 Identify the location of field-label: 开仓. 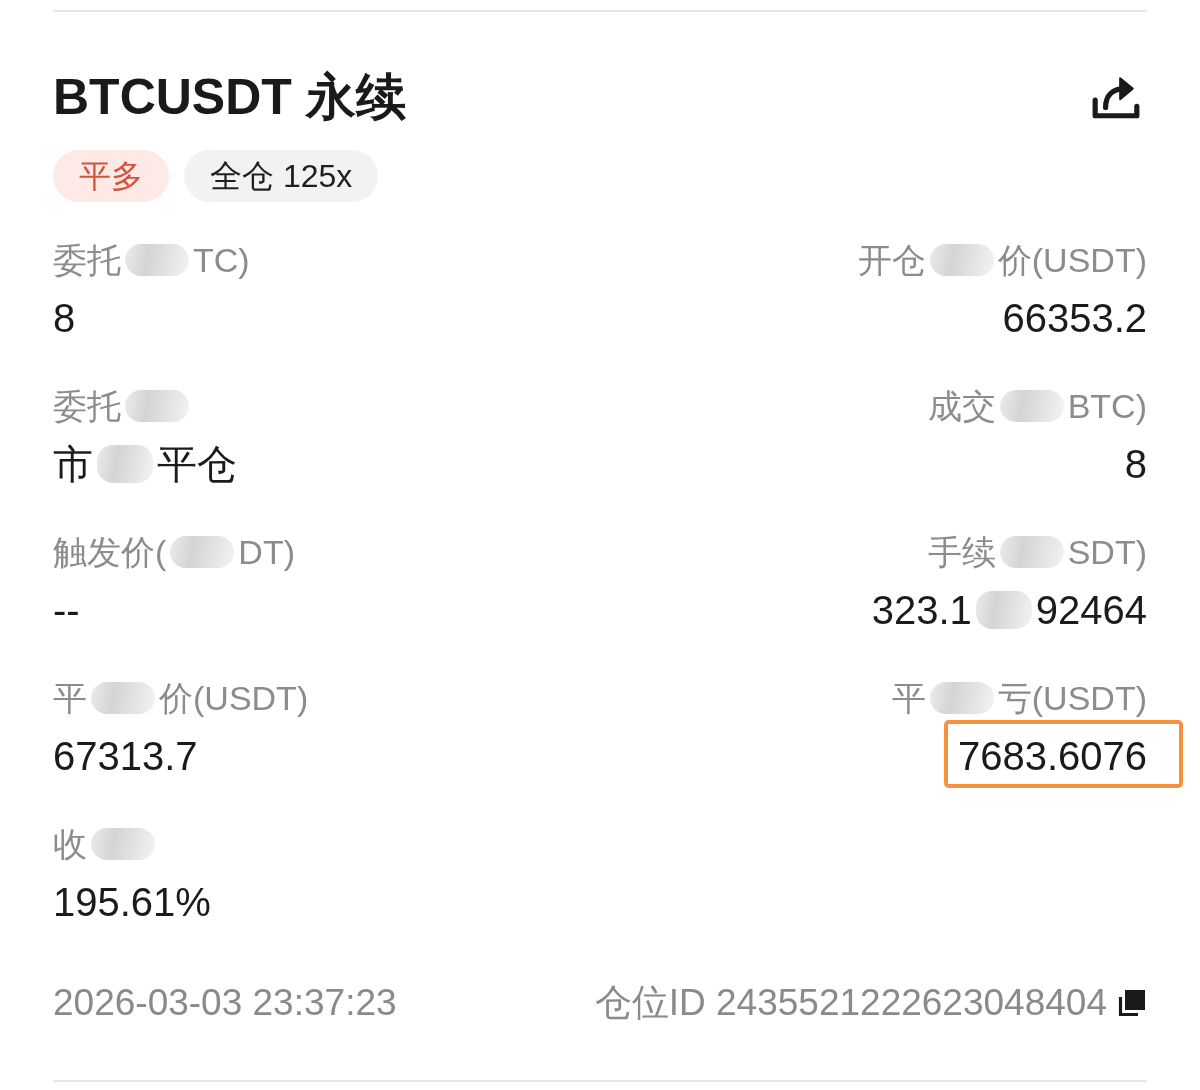
(891, 260).